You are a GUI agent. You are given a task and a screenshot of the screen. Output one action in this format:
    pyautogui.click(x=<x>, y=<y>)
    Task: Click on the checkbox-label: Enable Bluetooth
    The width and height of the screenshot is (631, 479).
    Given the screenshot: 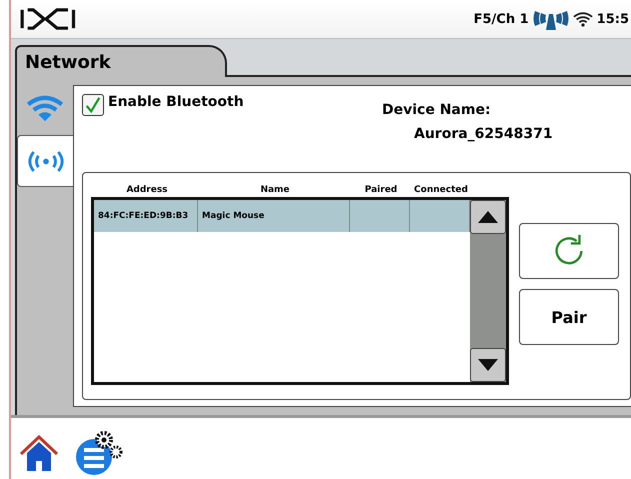 What is the action you would take?
    pyautogui.click(x=176, y=102)
    